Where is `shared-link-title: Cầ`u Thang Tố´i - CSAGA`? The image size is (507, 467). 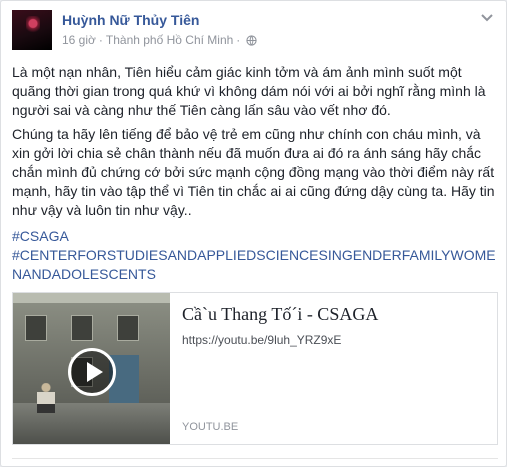 shared-link-title: Cầ`u Thang Tố´i - CSAGA is located at coordinates (280, 314).